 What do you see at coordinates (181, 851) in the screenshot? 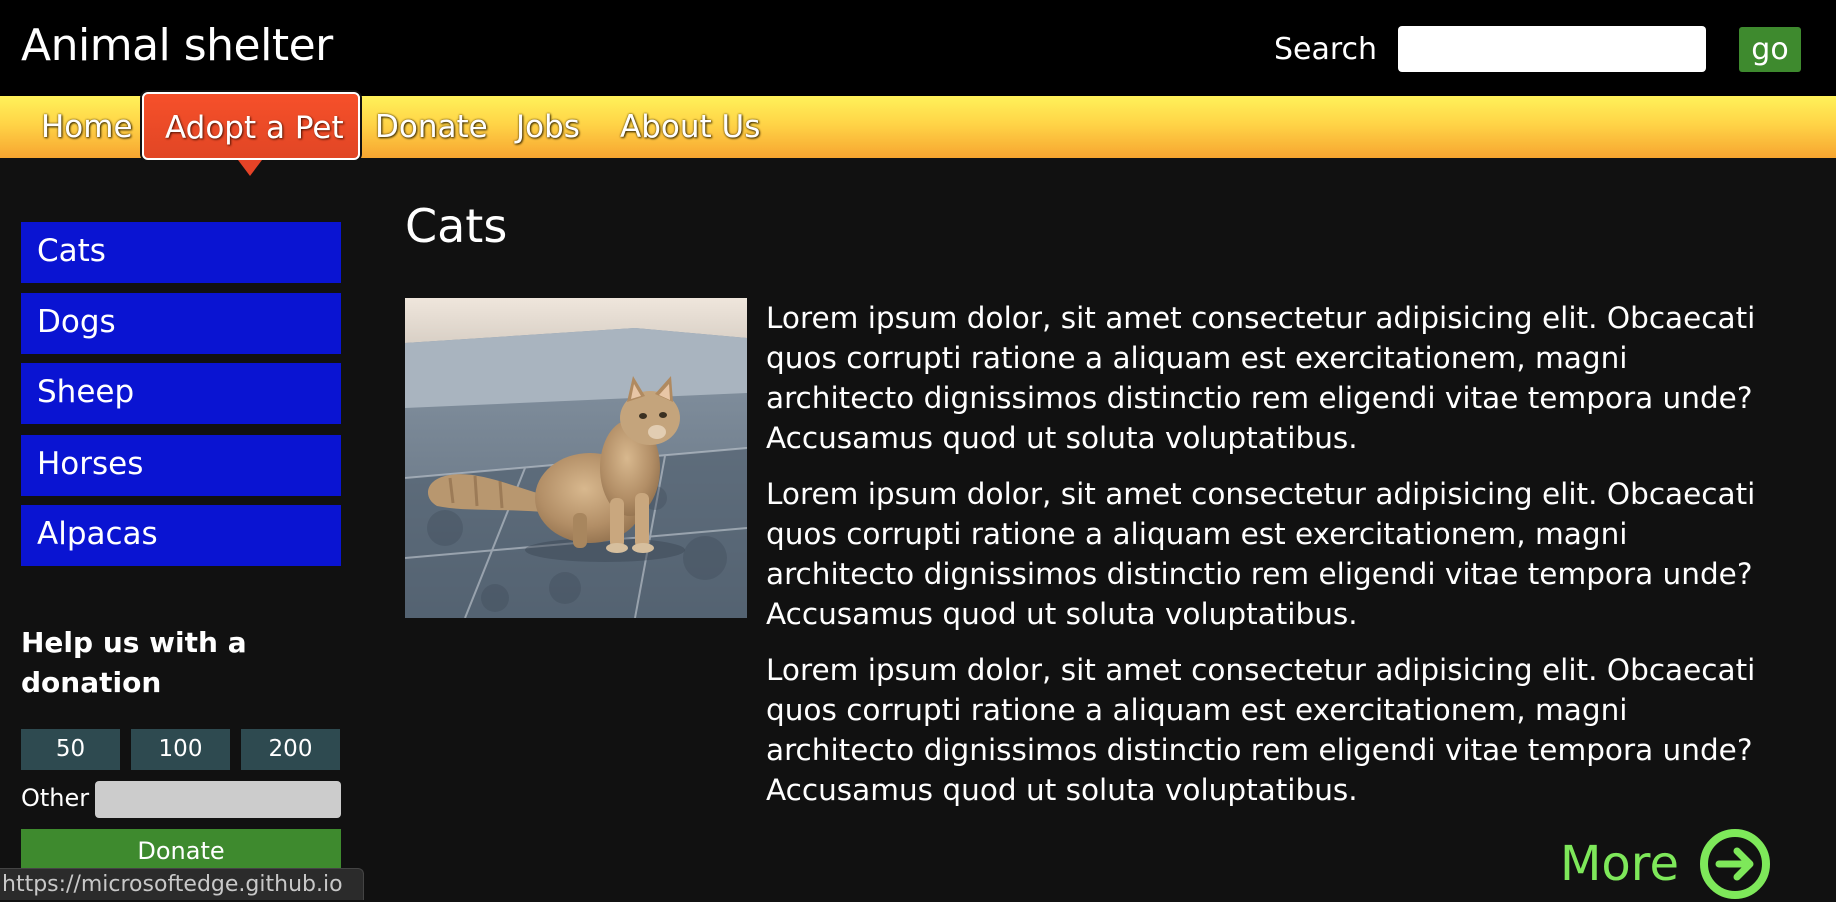
I see `donate-button: Donate` at bounding box center [181, 851].